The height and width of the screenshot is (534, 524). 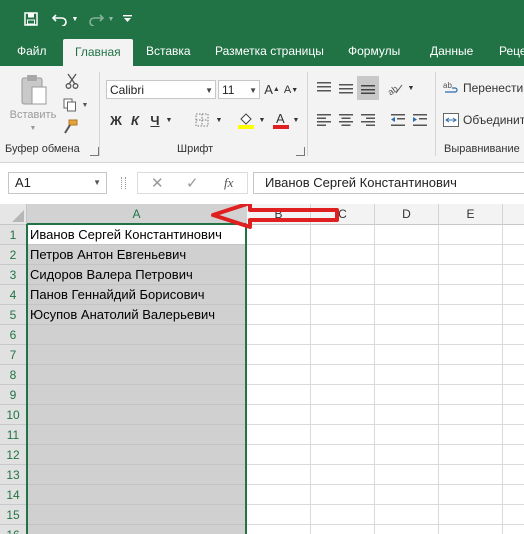 What do you see at coordinates (98, 52) in the screenshot?
I see `tab-home: Главная` at bounding box center [98, 52].